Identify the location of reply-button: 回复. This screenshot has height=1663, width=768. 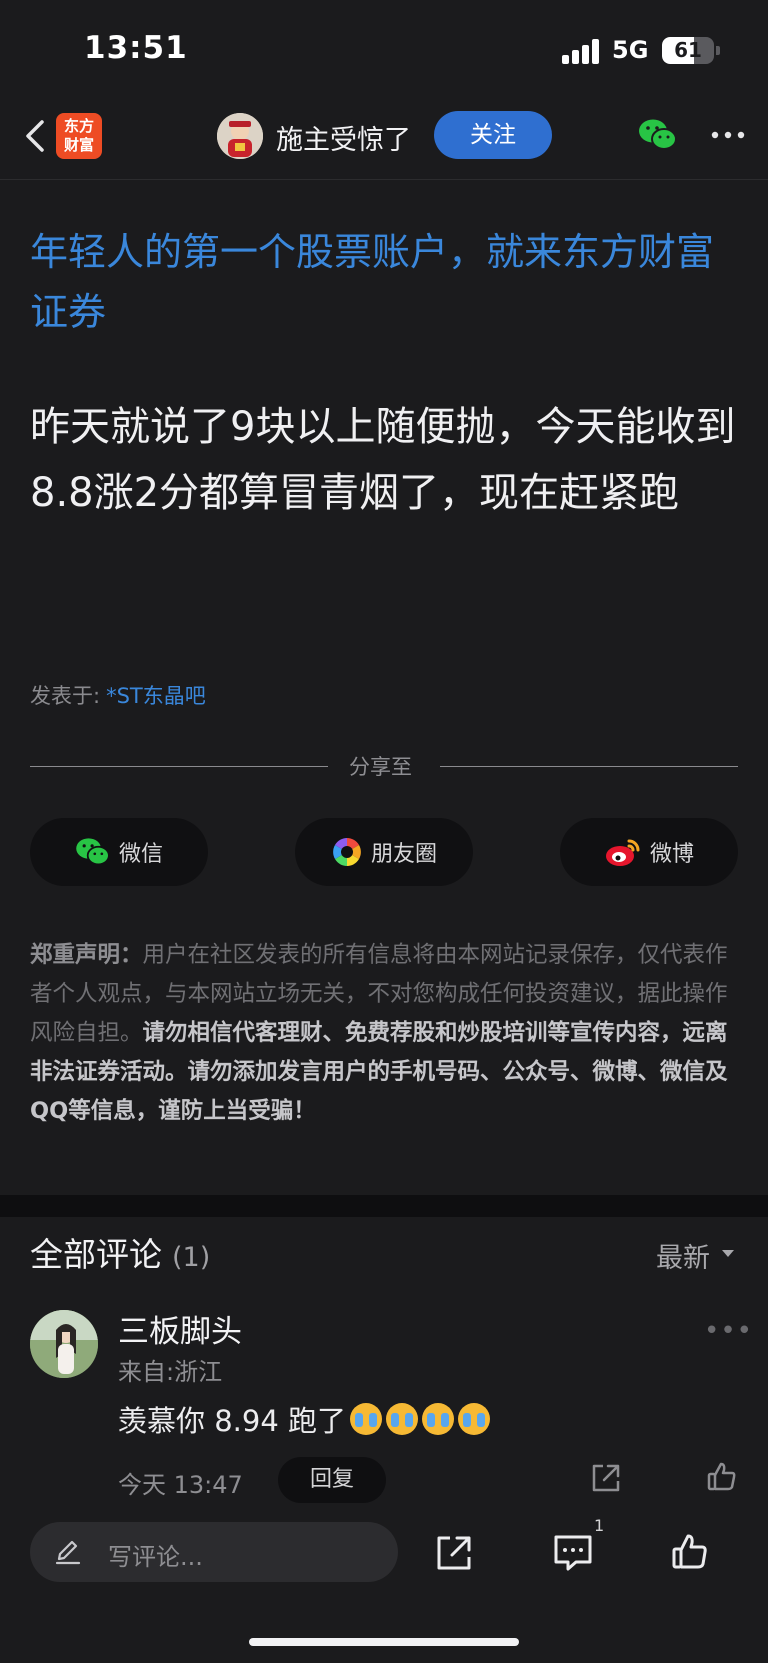
(332, 1480).